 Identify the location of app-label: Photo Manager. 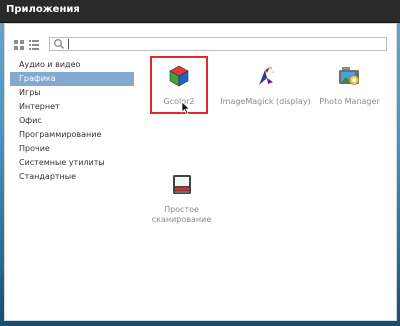
(349, 101).